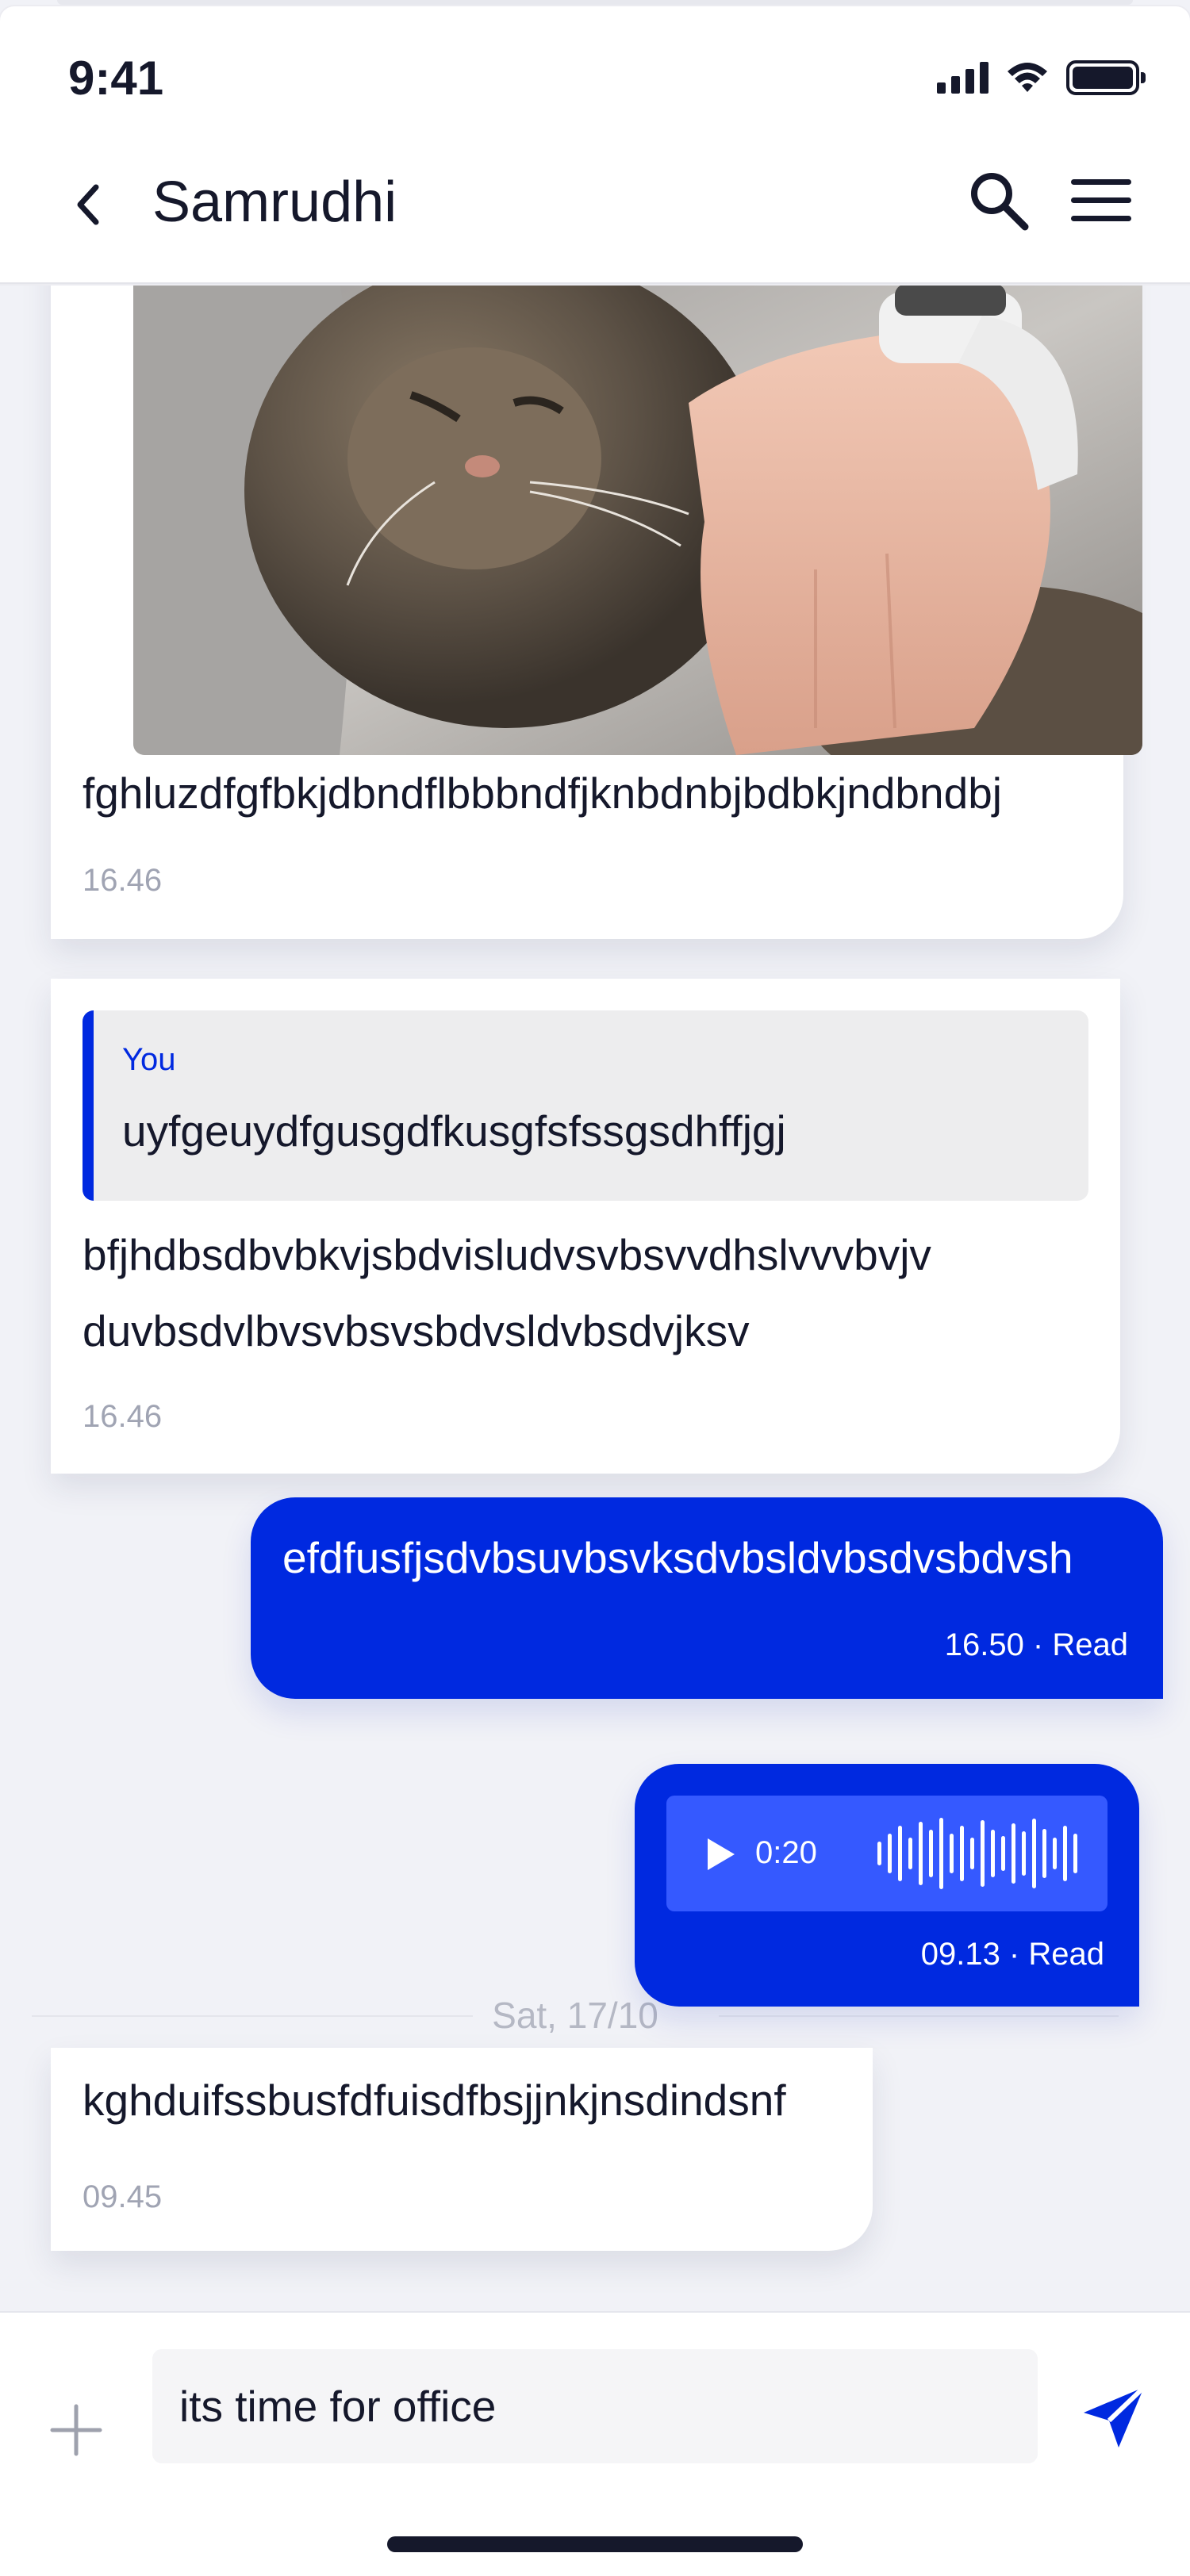  I want to click on message-input, so click(595, 2406).